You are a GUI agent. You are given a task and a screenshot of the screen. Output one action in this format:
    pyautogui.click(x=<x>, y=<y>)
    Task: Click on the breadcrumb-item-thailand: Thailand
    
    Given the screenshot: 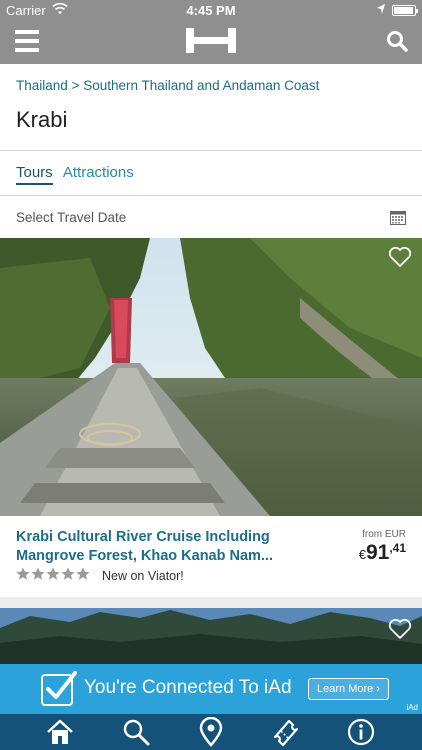 What is the action you would take?
    pyautogui.click(x=42, y=85)
    